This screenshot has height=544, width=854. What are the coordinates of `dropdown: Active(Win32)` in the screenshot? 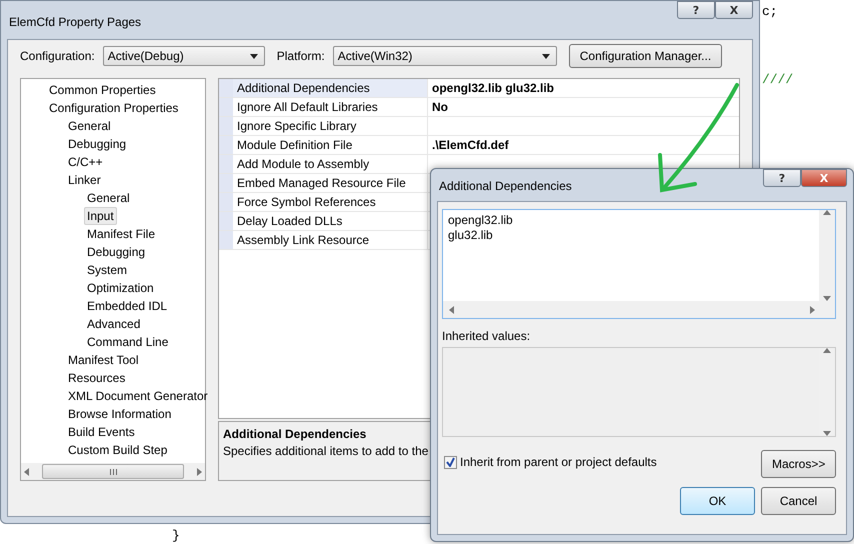 It's located at (444, 56).